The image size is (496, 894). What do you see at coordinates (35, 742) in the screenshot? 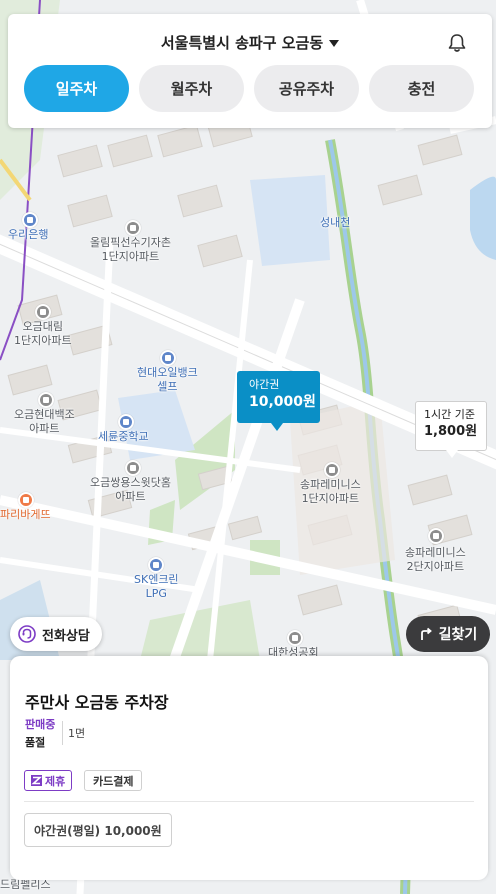
I see `status-sold-out: 품절` at bounding box center [35, 742].